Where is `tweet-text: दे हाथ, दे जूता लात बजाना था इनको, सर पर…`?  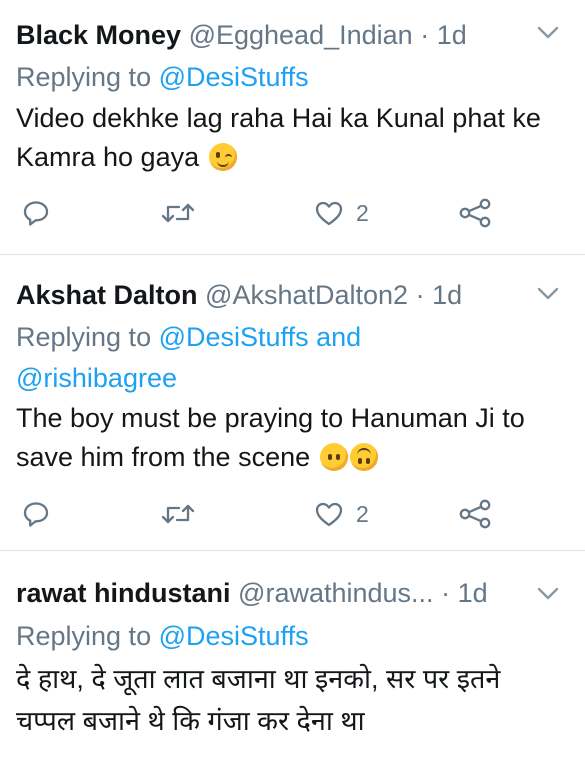
tweet-text: दे हाथ, दे जूता लात बजाना था इनको, सर पर… is located at coordinates (288, 700).